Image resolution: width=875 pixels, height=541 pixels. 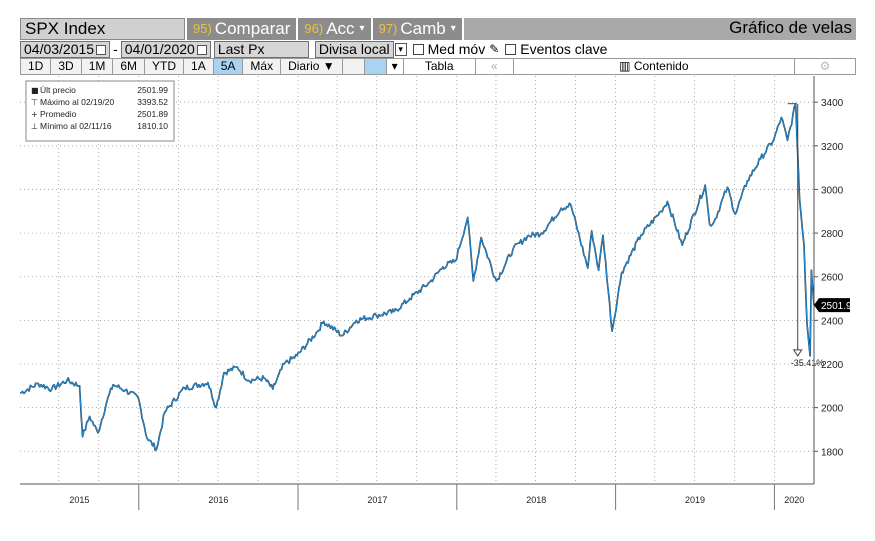 I want to click on legend-icon: +, so click(x=34, y=114).